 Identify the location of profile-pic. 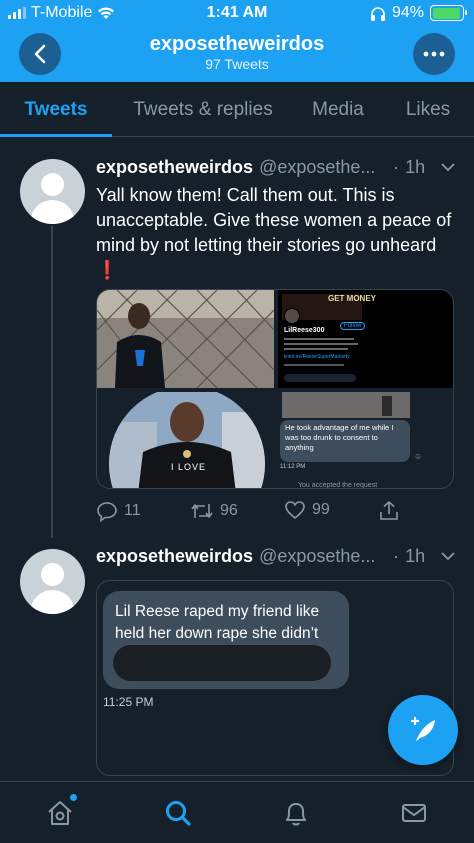
(292, 316).